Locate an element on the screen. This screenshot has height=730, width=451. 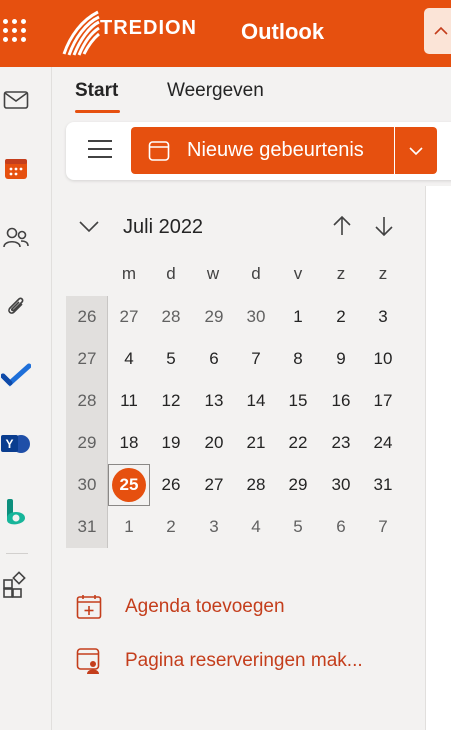
rail-separator is located at coordinates (17, 553).